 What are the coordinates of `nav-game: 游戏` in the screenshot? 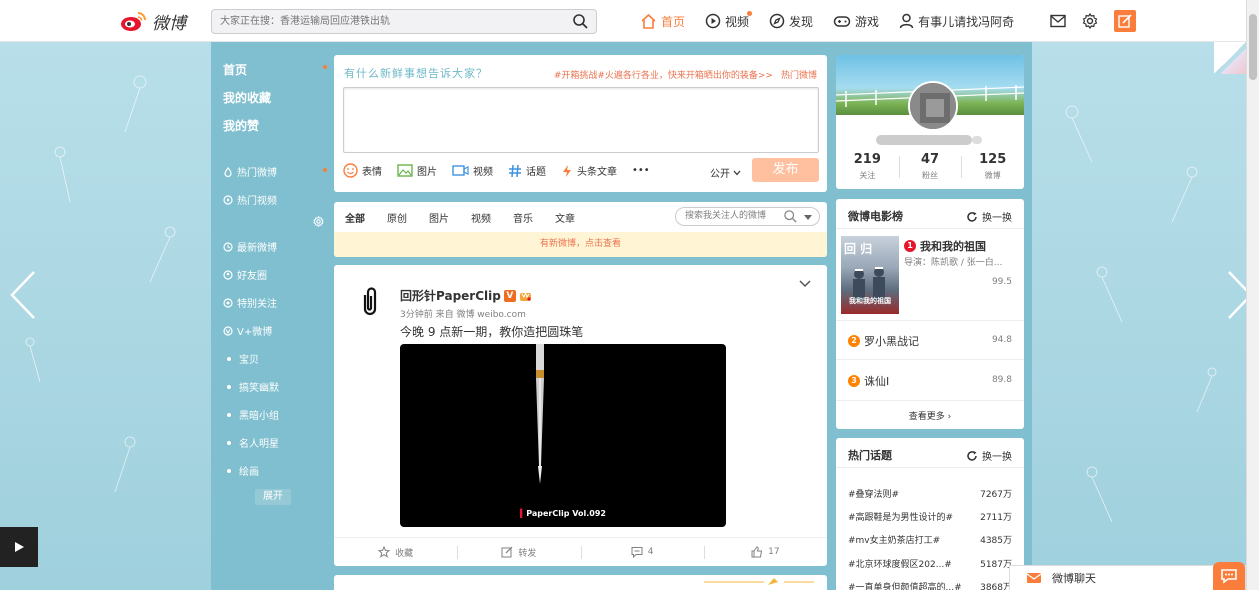 It's located at (856, 21).